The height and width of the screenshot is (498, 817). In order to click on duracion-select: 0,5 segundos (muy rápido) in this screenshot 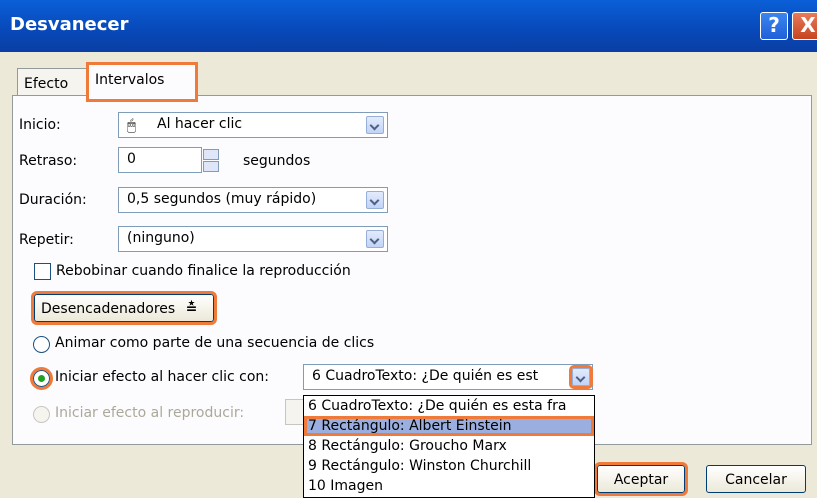, I will do `click(253, 200)`.